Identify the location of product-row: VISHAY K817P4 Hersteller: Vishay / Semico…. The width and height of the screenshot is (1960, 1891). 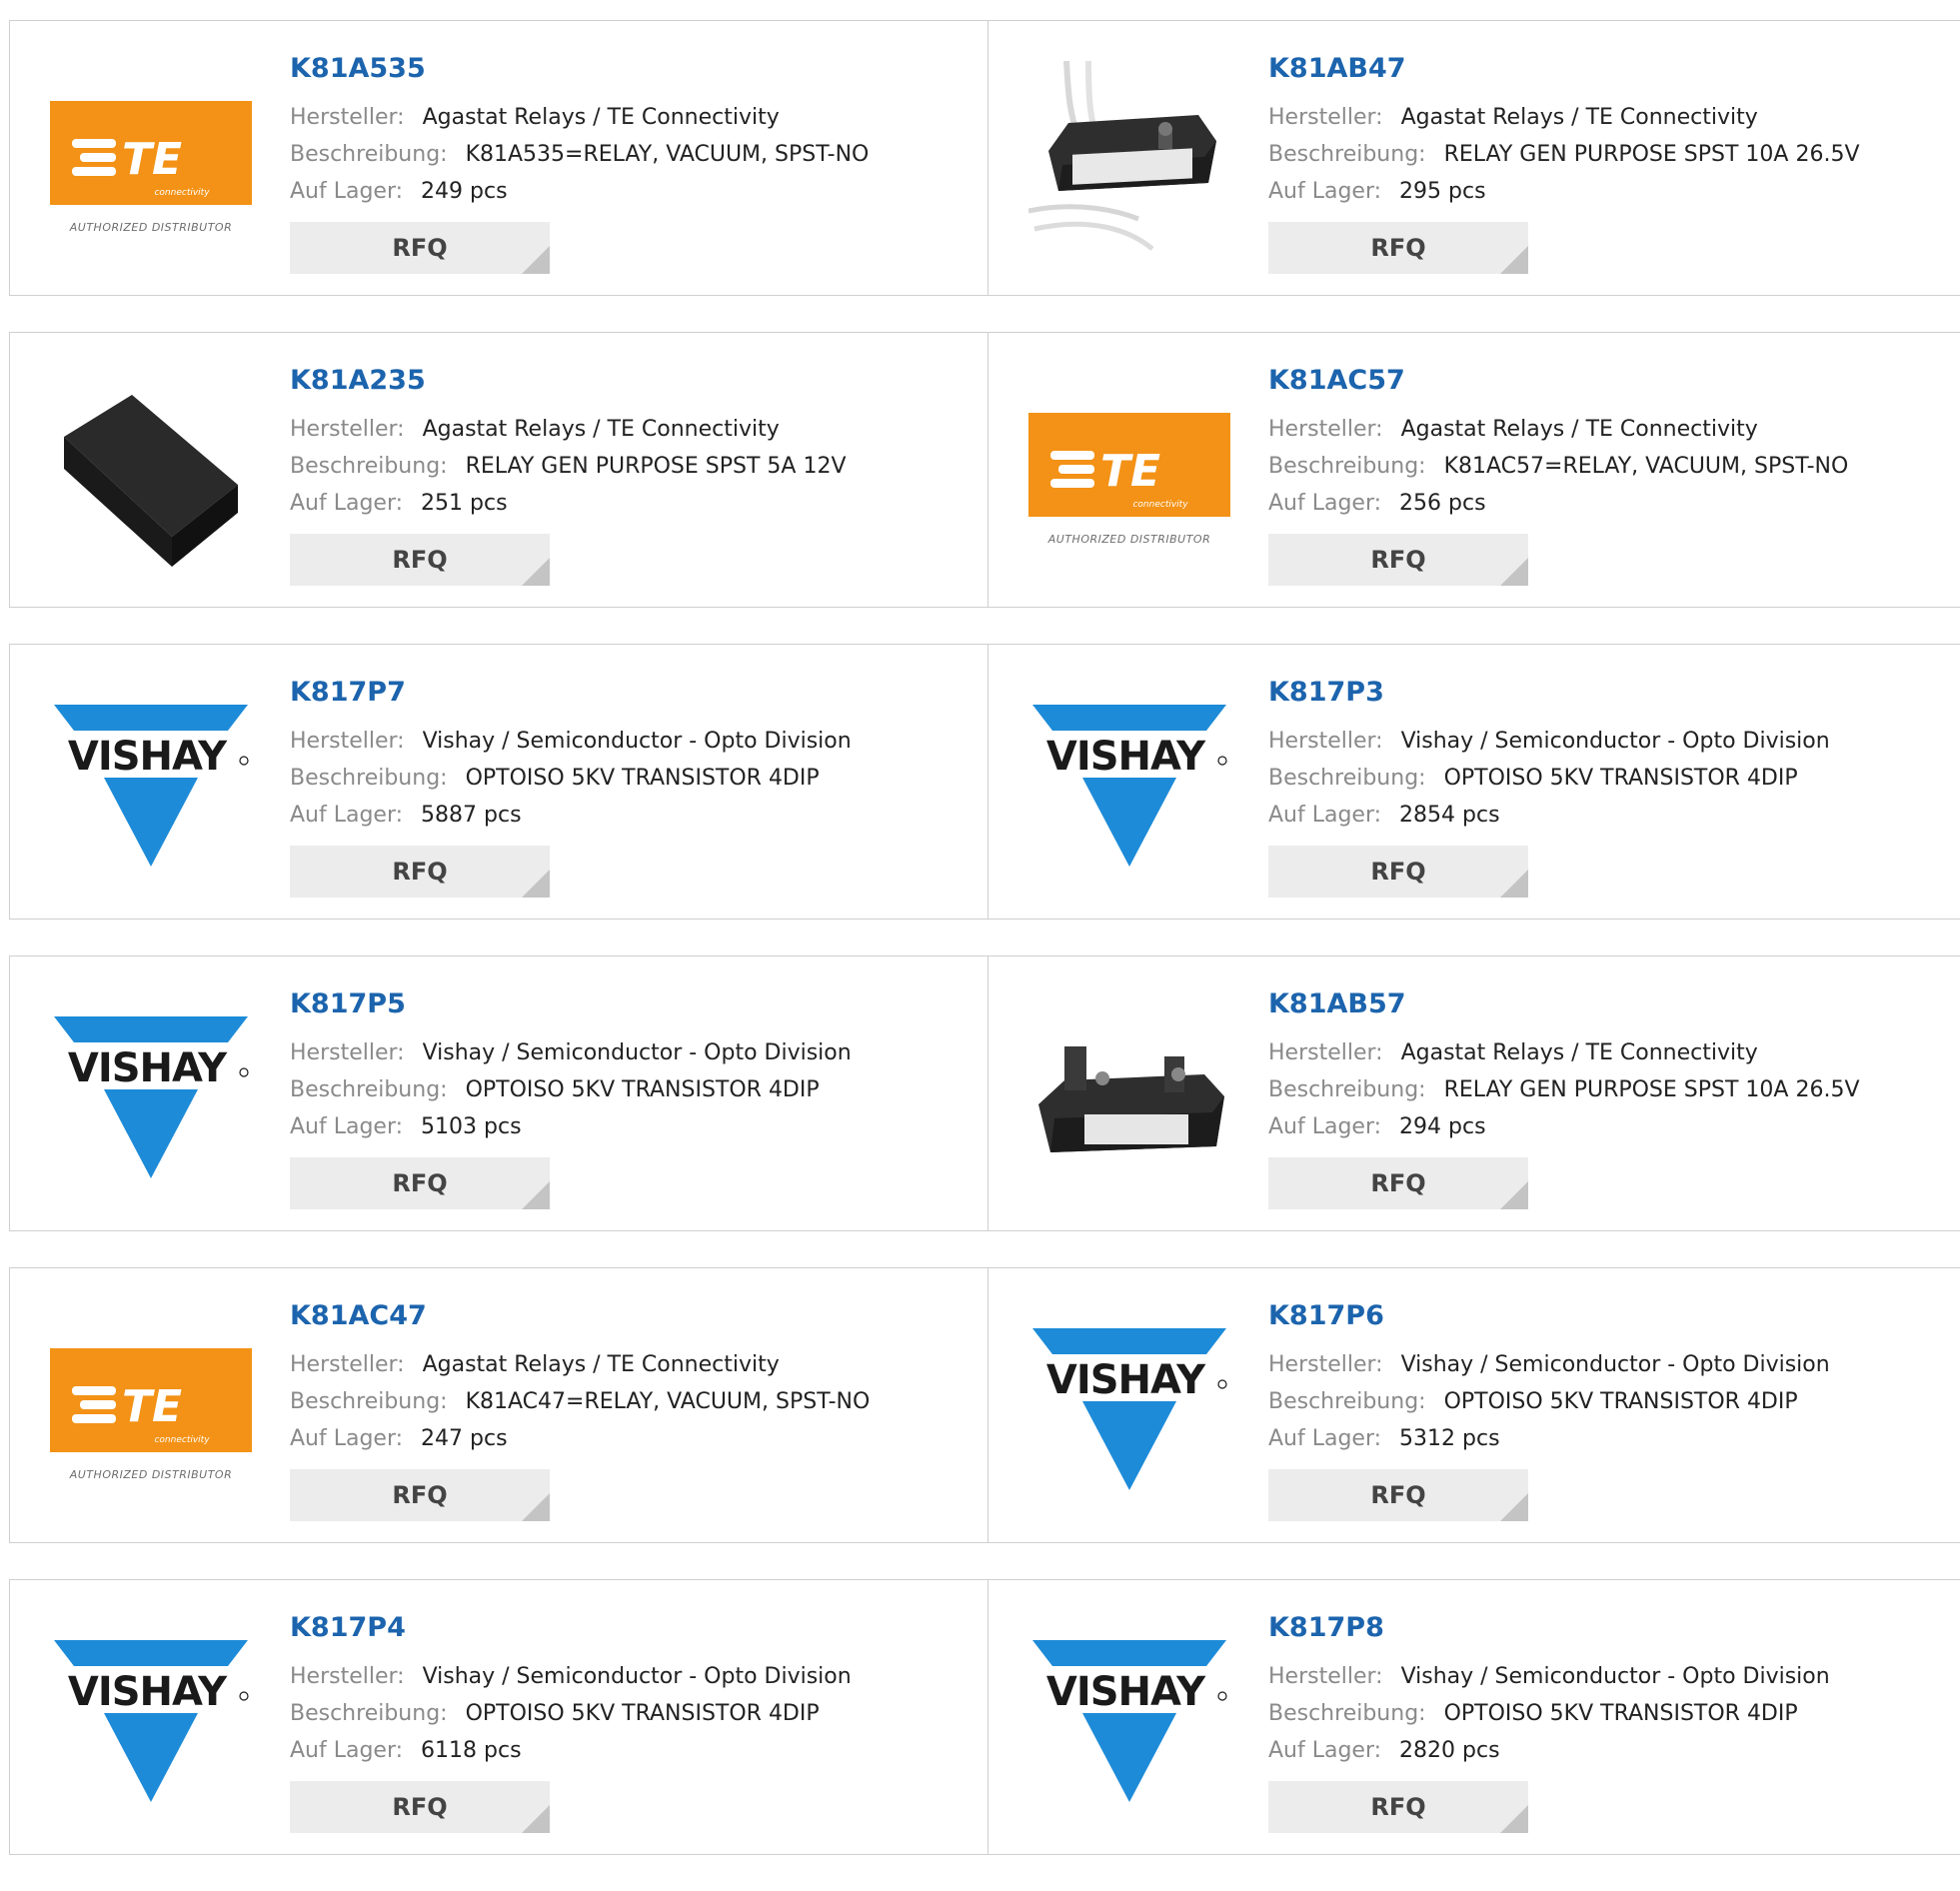
(984, 1717).